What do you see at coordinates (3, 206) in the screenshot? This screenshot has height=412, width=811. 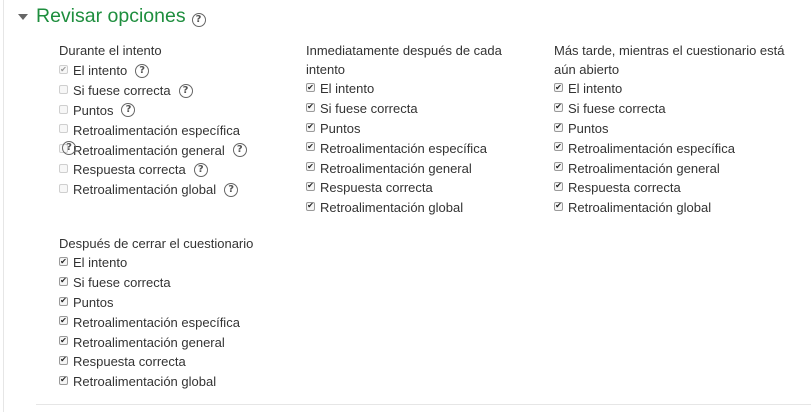 I see `fieldset-left-border` at bounding box center [3, 206].